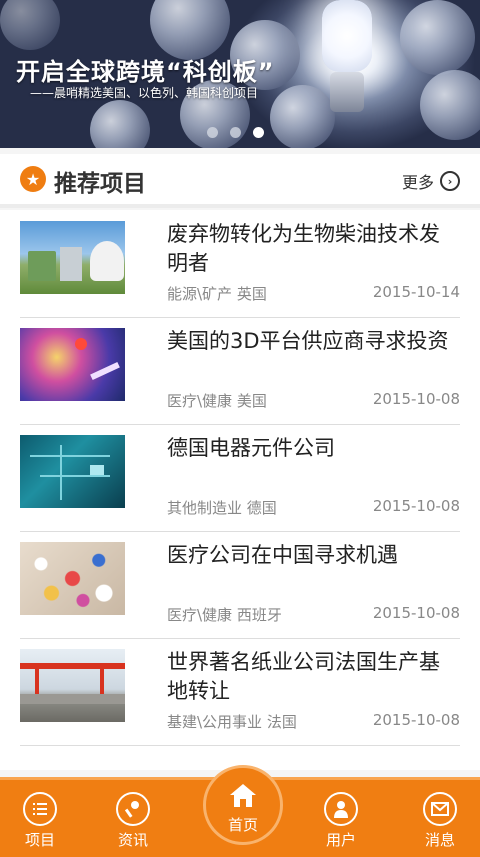  Describe the element at coordinates (303, 676) in the screenshot. I see `item-title: 世界著名纸业公司法国生产基地转让` at that location.